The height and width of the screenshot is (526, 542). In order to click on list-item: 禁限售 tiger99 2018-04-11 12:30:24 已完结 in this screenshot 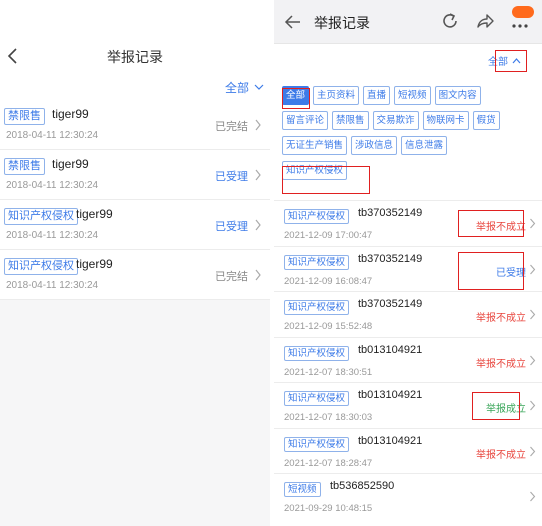, I will do `click(135, 125)`.